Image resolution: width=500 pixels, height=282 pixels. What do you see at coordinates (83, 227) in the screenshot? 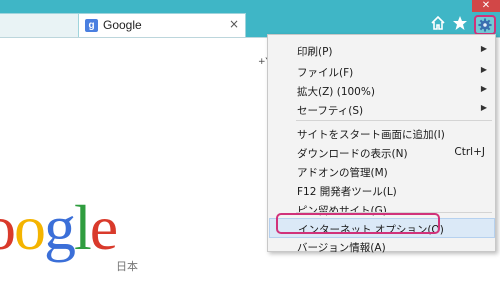
I see `logo-letter: l` at bounding box center [83, 227].